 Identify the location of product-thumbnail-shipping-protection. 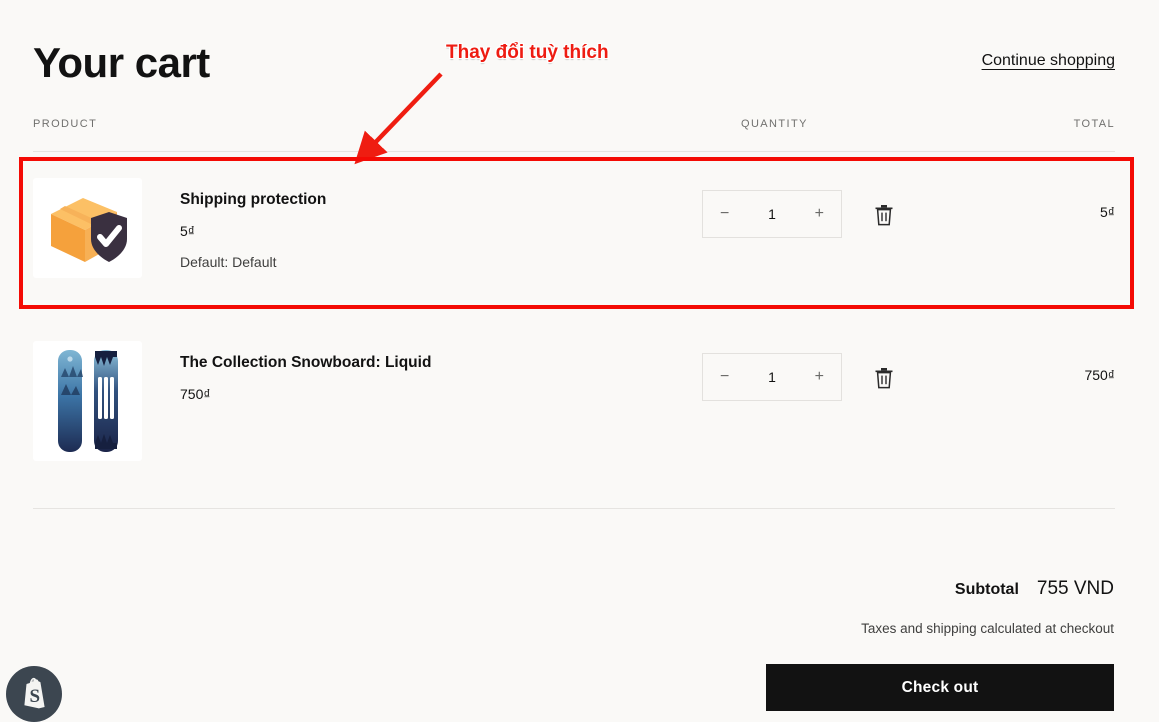
(87, 228).